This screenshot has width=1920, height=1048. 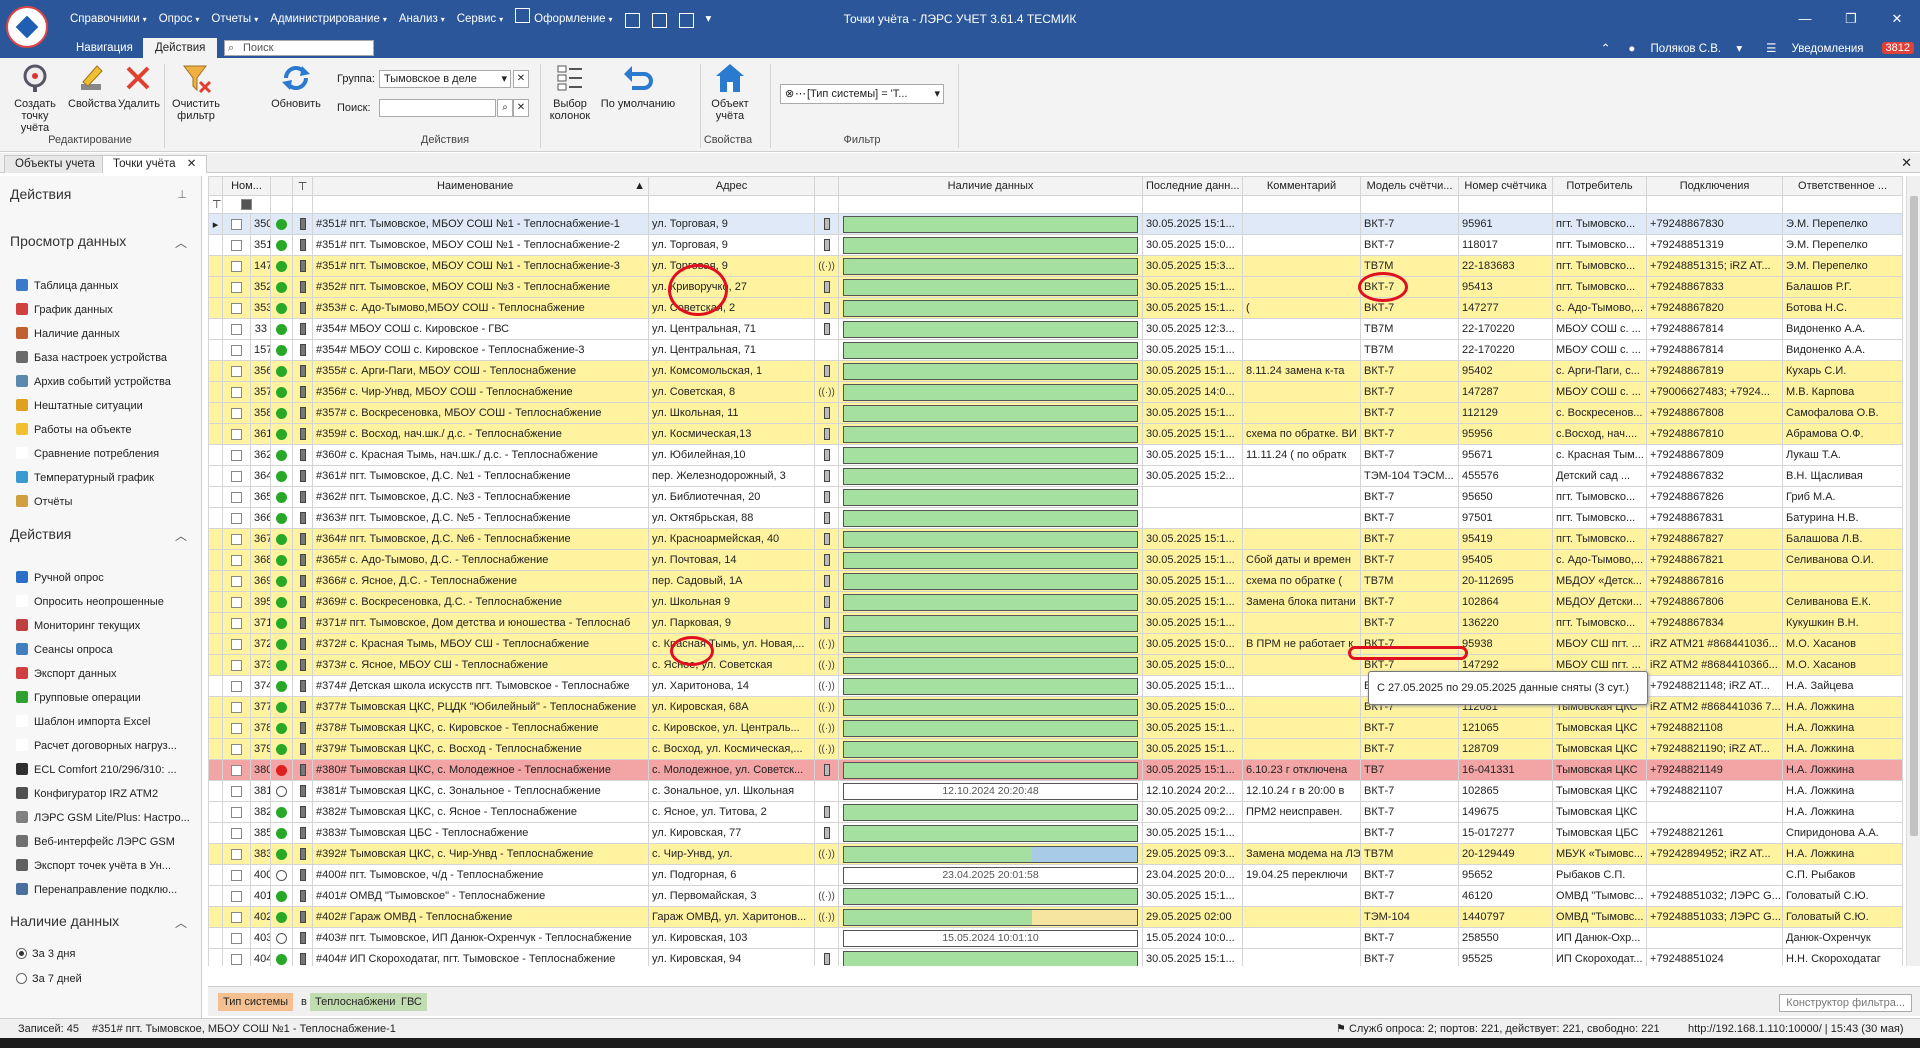 I want to click on print-icon, so click(x=686, y=20).